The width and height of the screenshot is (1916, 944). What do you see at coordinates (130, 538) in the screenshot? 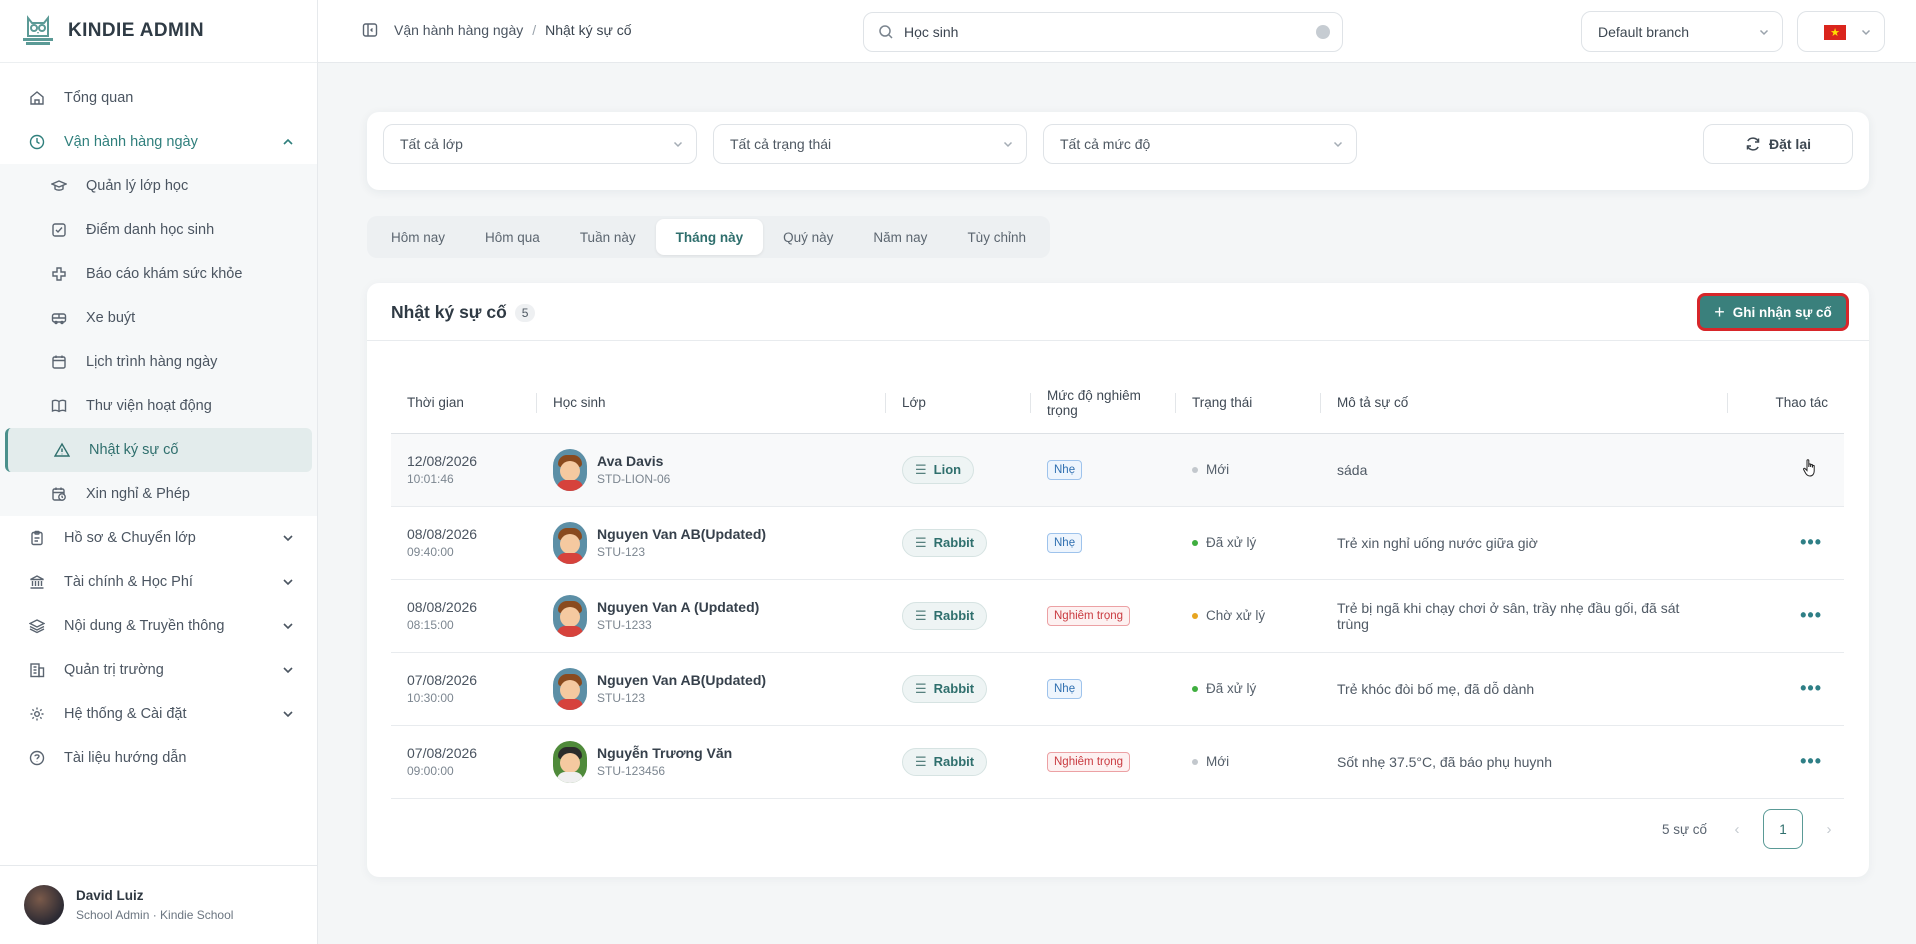
I see `sidebar-item-label: Hồ sơ & Chuyển lớp` at bounding box center [130, 538].